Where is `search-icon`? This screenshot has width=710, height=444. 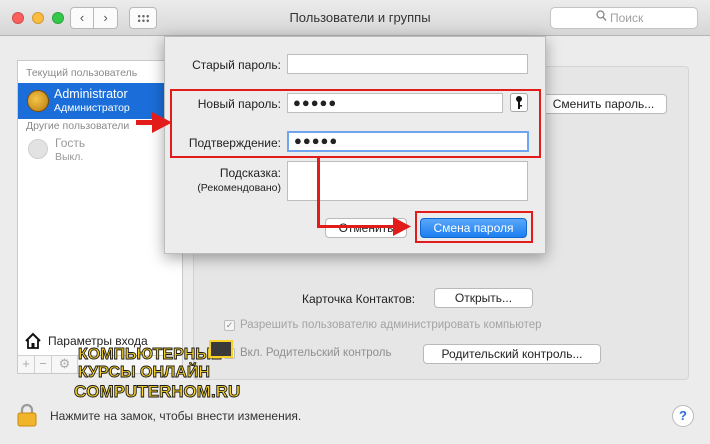 search-icon is located at coordinates (601, 17).